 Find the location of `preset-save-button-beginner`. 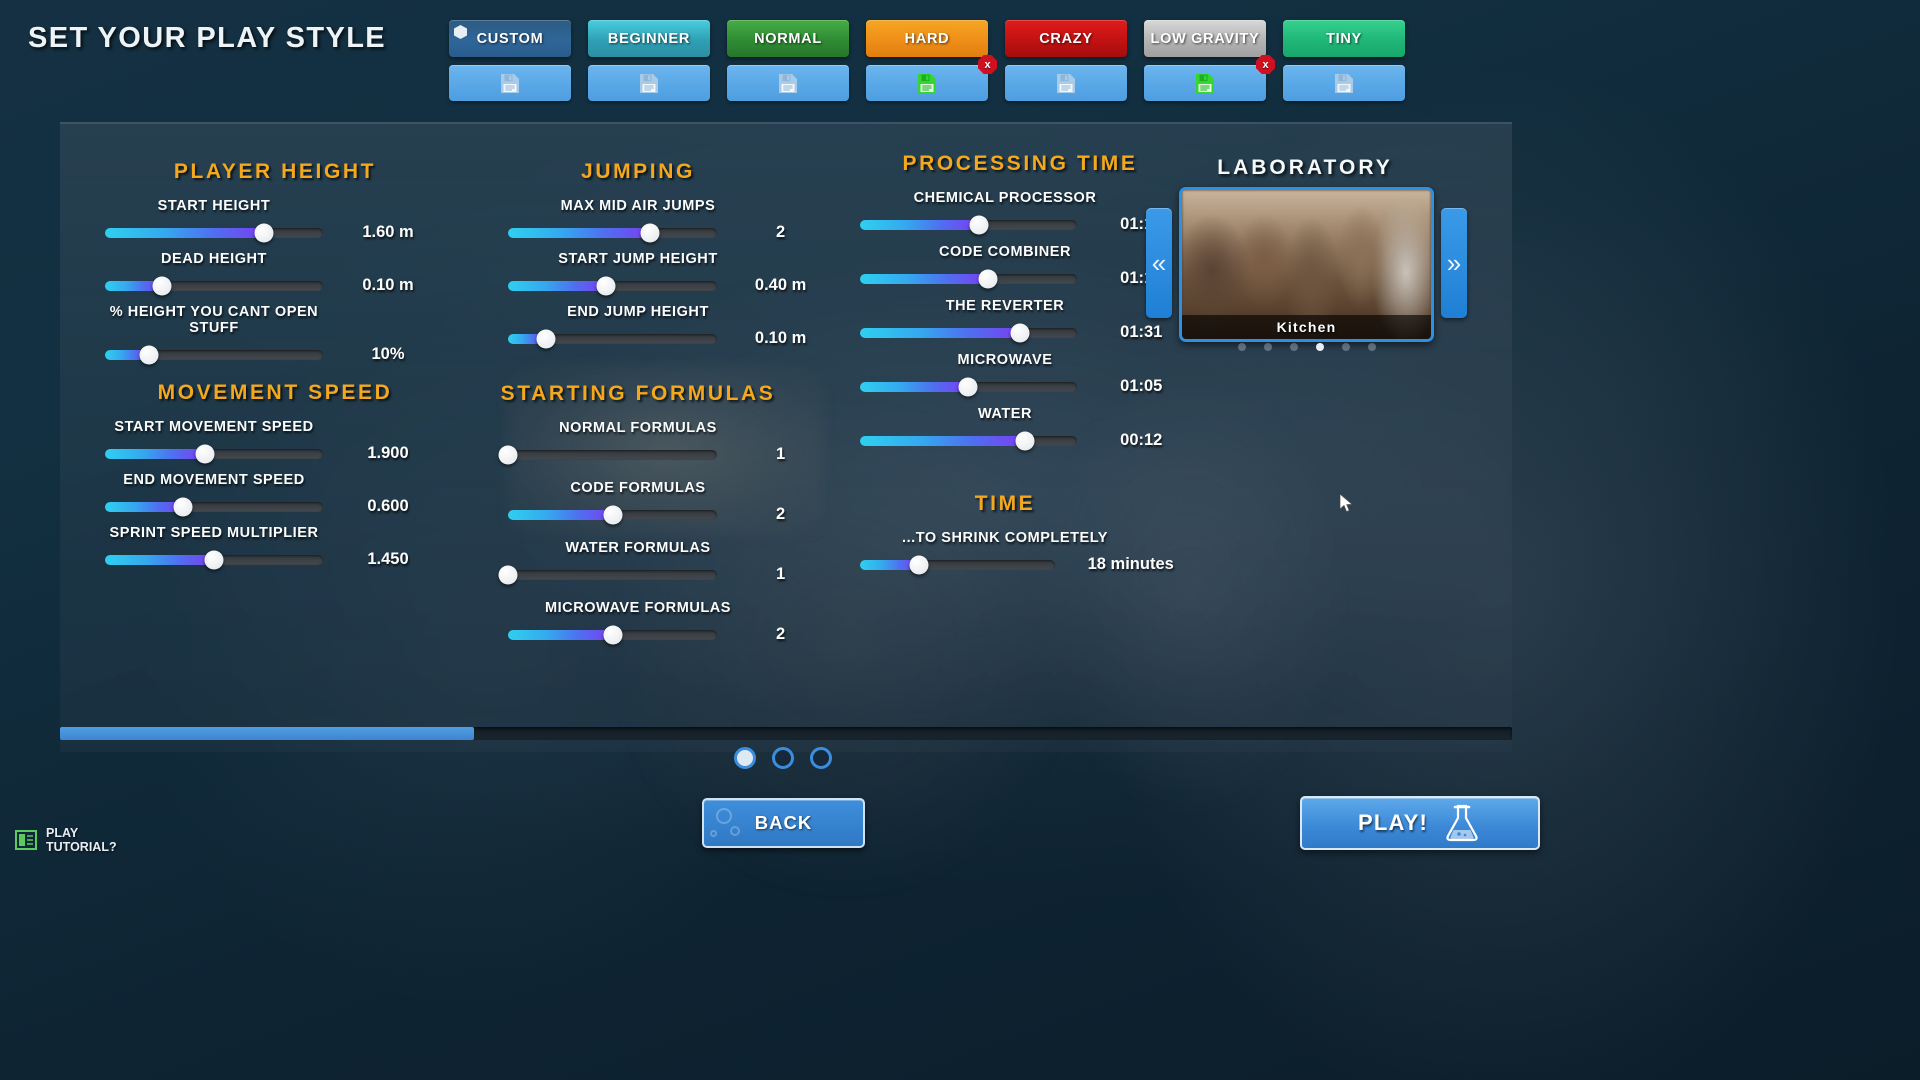

preset-save-button-beginner is located at coordinates (649, 83).